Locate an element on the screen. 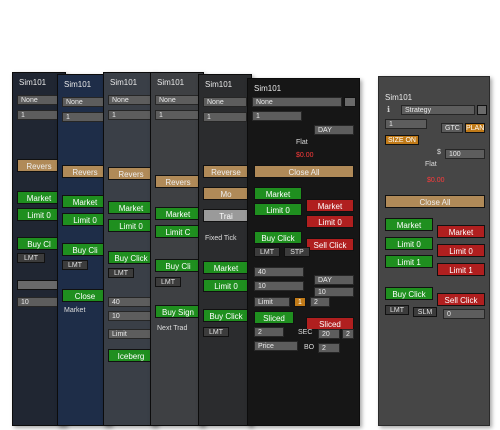  limit1-sell-button: Limit 1 is located at coordinates (461, 269).